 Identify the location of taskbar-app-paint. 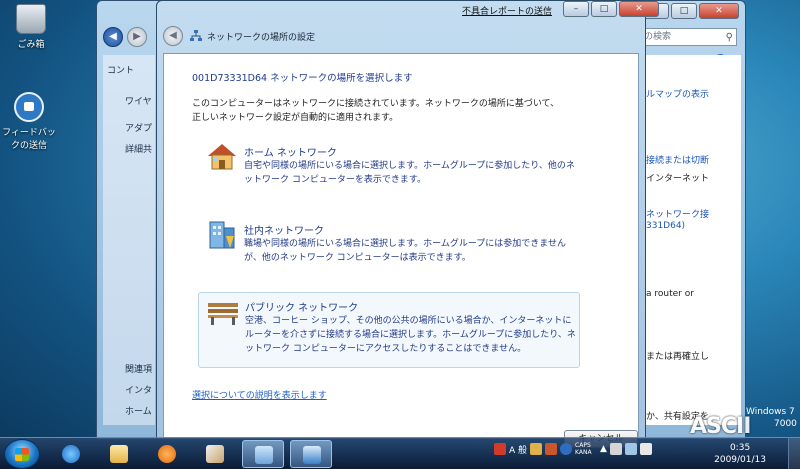
(215, 454).